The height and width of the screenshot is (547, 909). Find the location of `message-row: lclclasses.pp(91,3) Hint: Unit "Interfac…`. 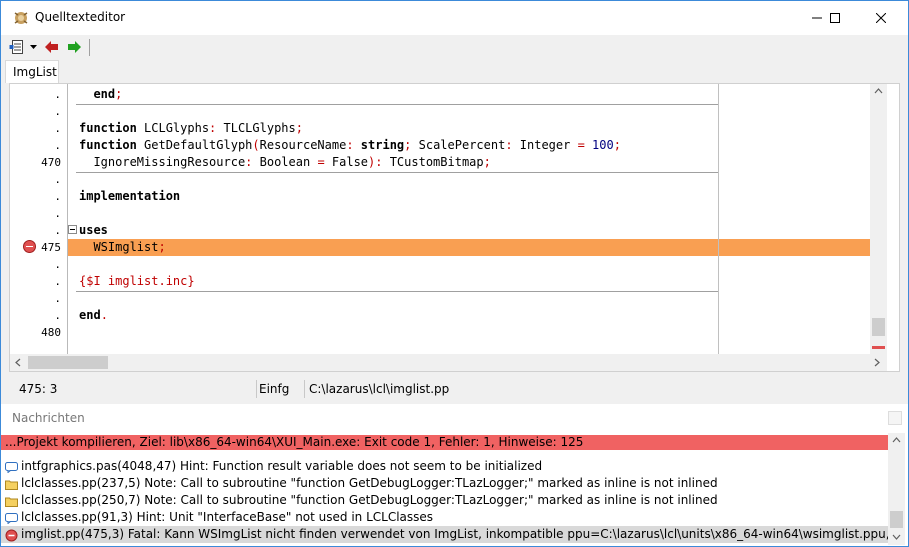

message-row: lclclasses.pp(91,3) Hint: Unit "Interfac… is located at coordinates (444, 517).